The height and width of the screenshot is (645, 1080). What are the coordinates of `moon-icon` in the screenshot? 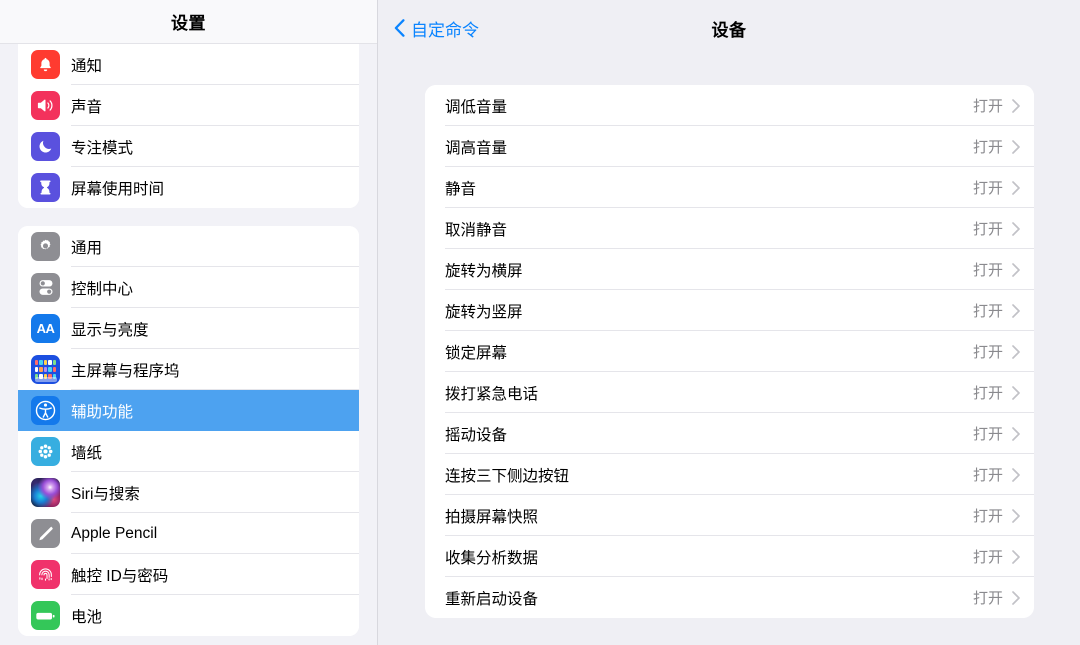 It's located at (45, 146).